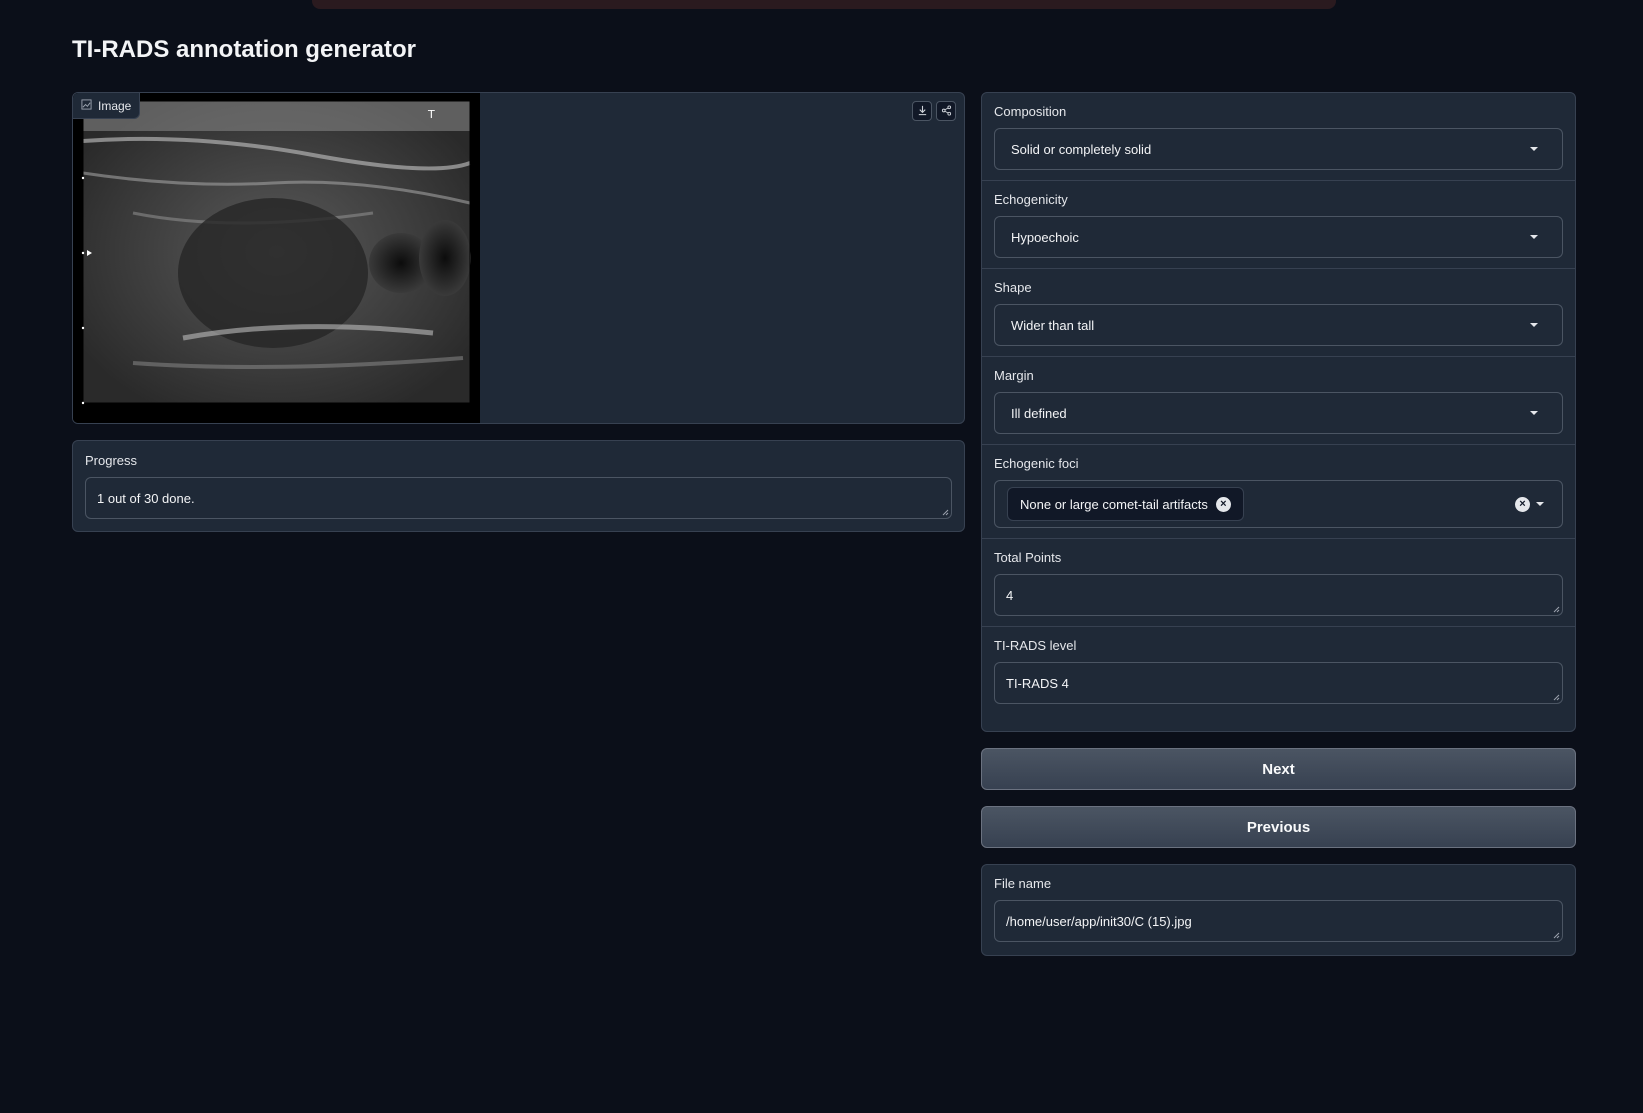  Describe the element at coordinates (1278, 595) in the screenshot. I see `total-points-textbox: 4` at that location.